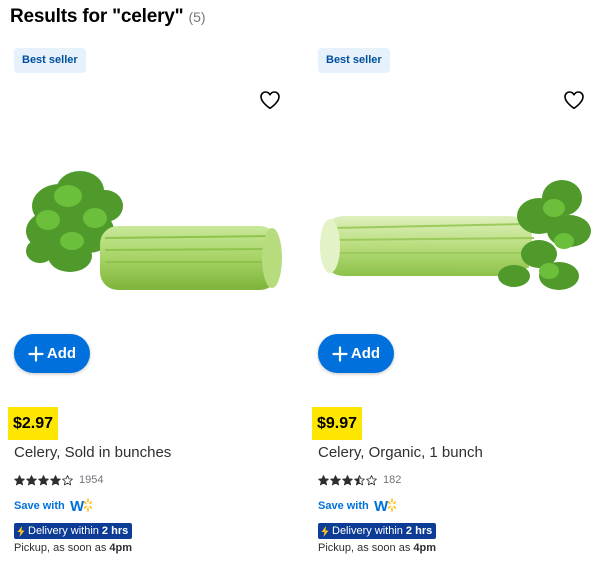  Describe the element at coordinates (400, 452) in the screenshot. I see `product-name: Celery, Organic, 1 bunch` at that location.